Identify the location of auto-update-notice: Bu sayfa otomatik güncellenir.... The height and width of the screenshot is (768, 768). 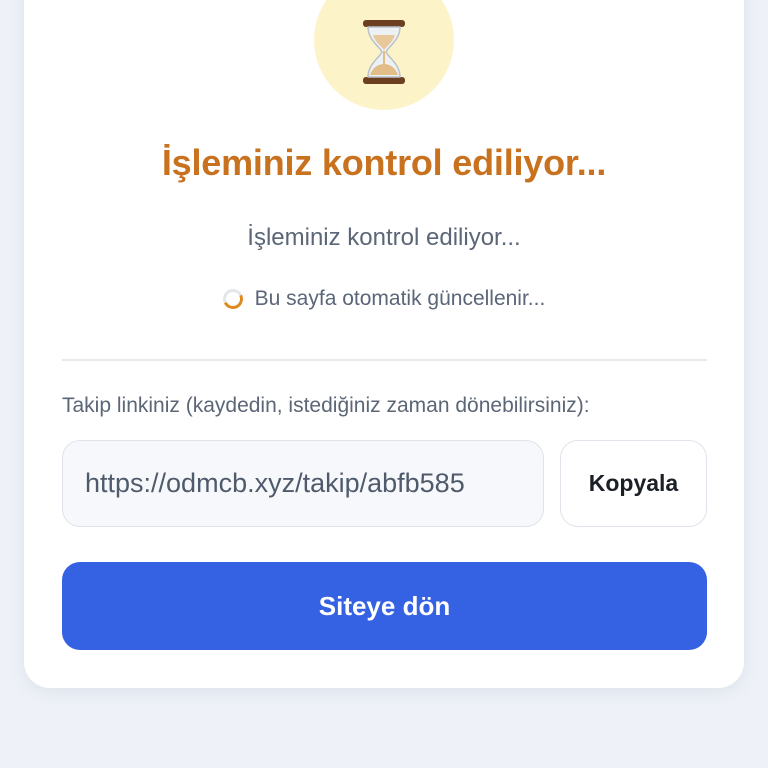
(384, 299).